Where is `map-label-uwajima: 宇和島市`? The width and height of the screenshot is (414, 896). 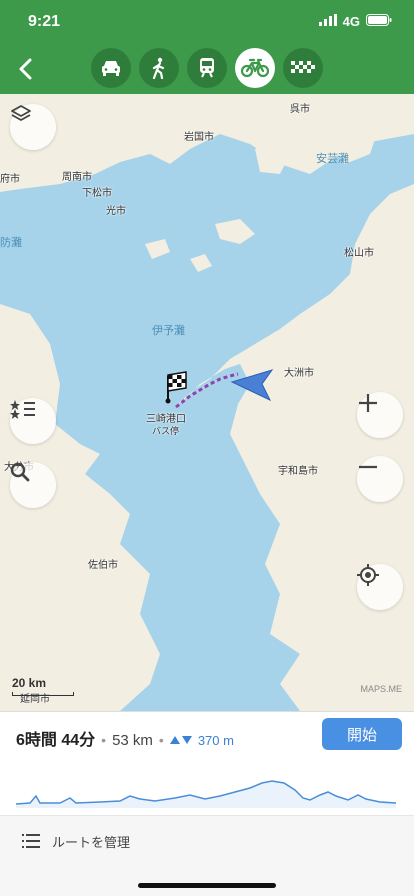 map-label-uwajima: 宇和島市 is located at coordinates (298, 471).